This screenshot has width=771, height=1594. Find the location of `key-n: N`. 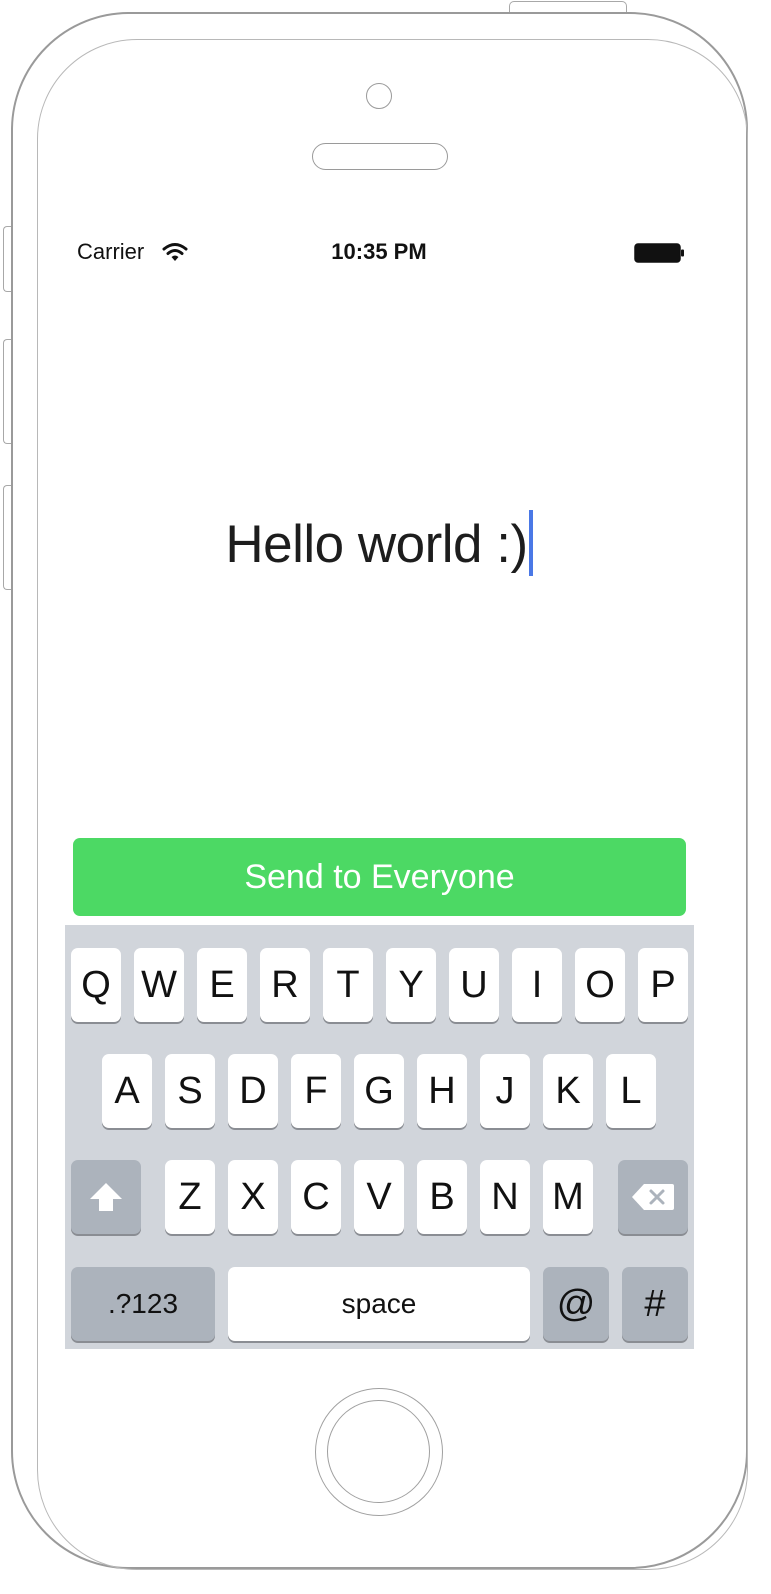

key-n: N is located at coordinates (505, 1197).